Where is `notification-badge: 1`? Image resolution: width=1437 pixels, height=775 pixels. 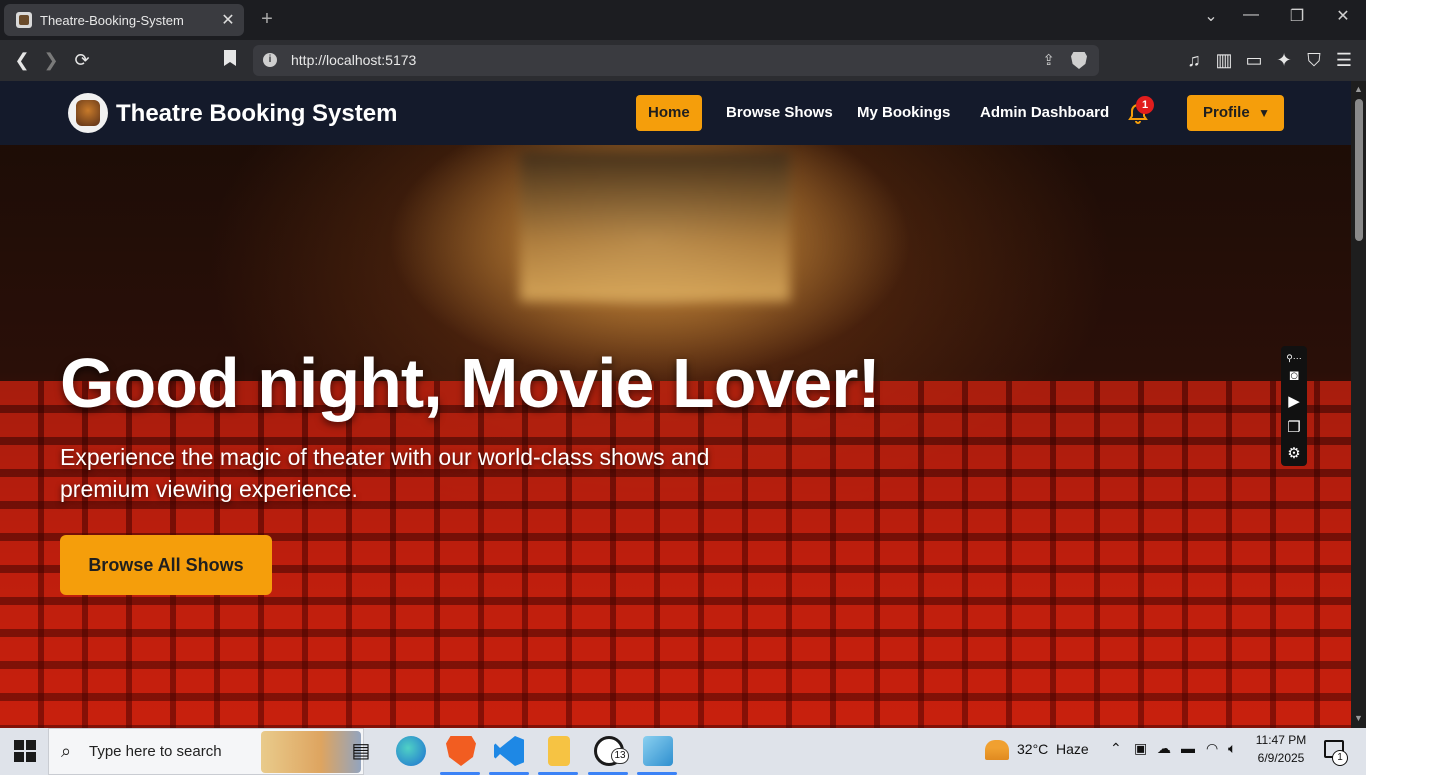 notification-badge: 1 is located at coordinates (1145, 105).